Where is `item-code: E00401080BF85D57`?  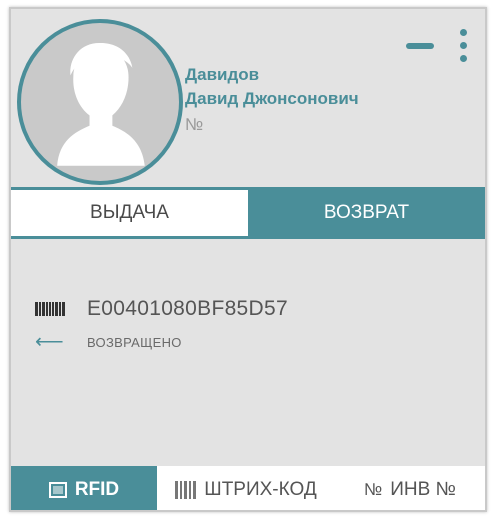 item-code: E00401080BF85D57 is located at coordinates (187, 308).